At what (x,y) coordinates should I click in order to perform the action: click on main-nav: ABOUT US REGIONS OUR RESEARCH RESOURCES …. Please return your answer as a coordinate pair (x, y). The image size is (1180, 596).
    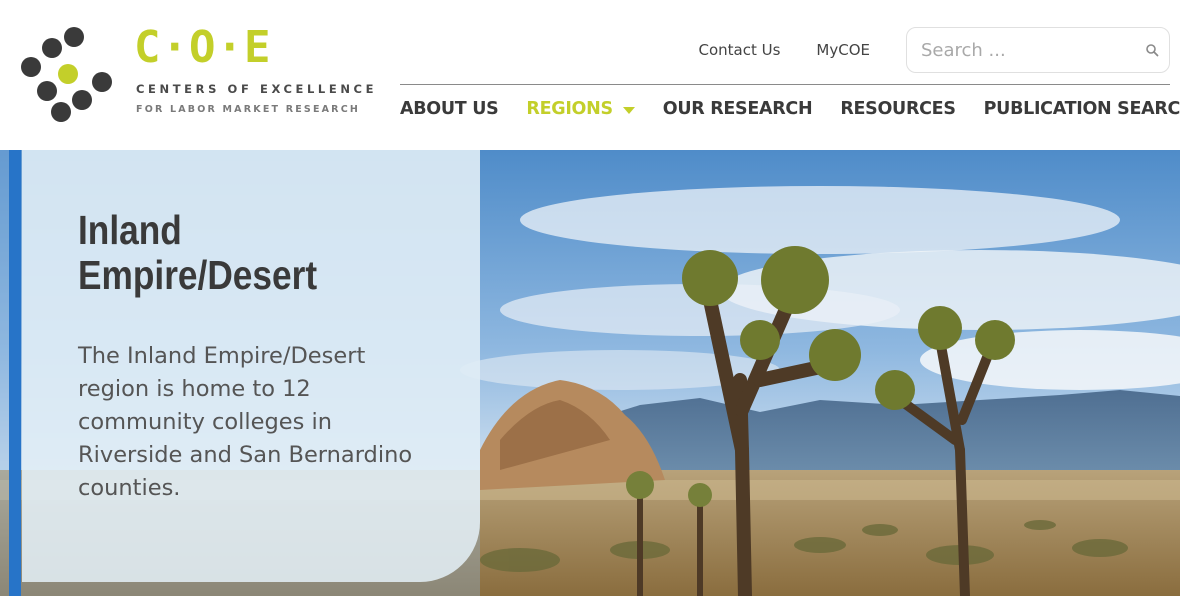
    Looking at the image, I should click on (790, 109).